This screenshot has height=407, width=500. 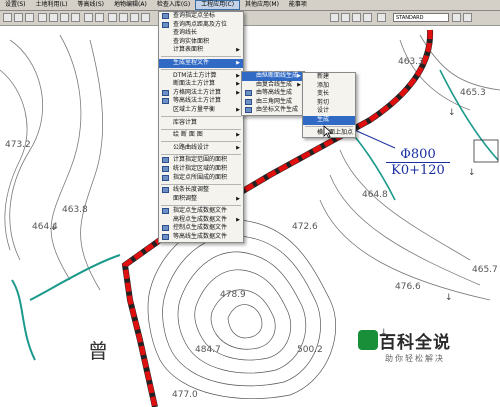 I want to click on menu-item: 查询线长, so click(x=201, y=33).